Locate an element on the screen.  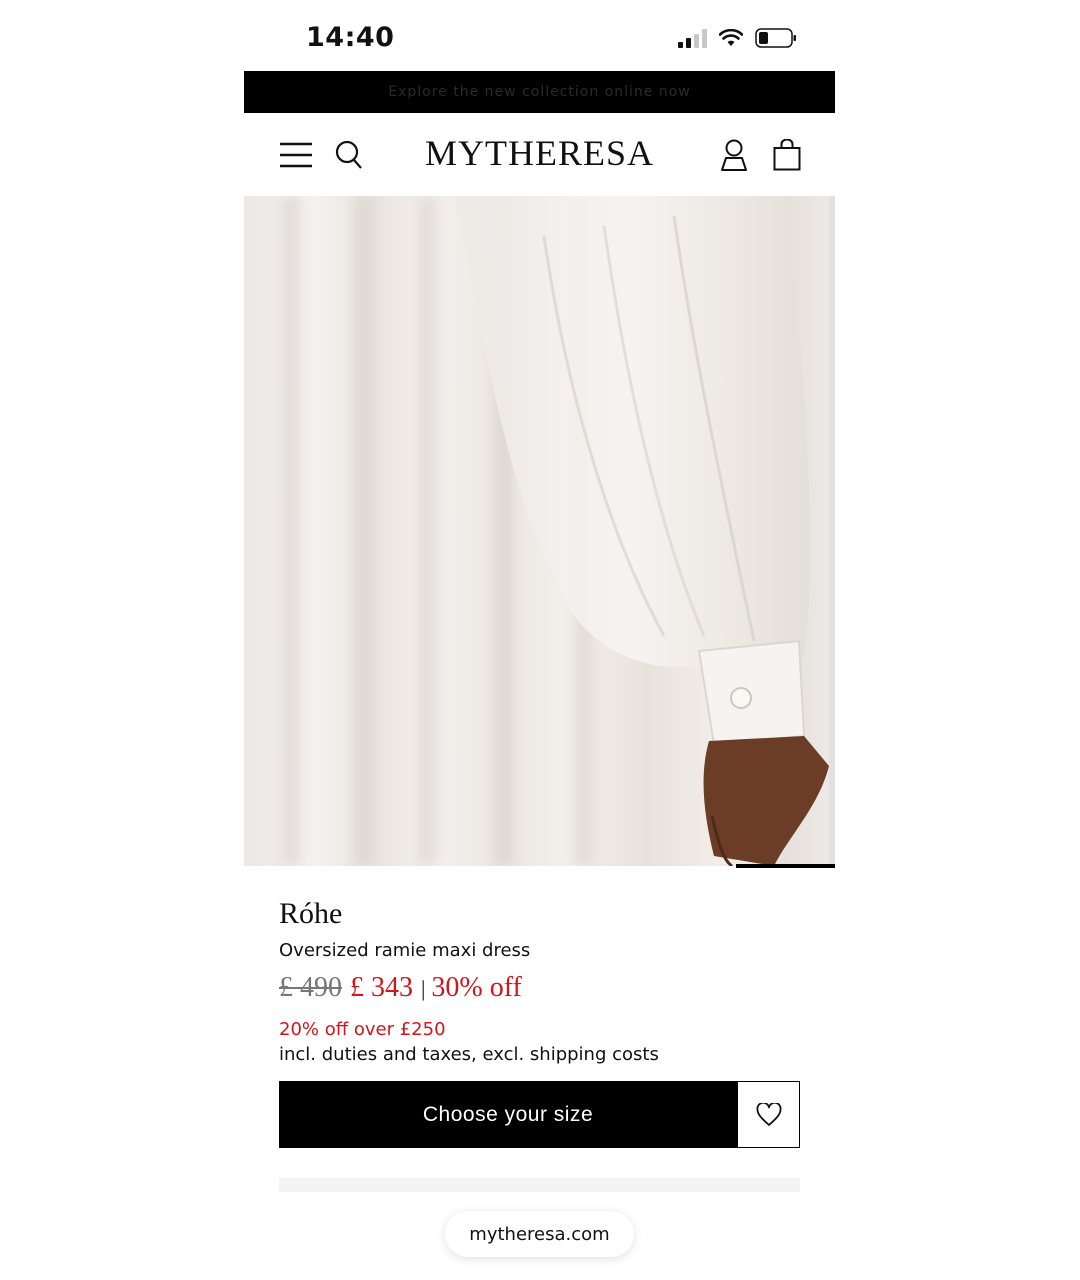
carousel-indicator is located at coordinates (785, 866).